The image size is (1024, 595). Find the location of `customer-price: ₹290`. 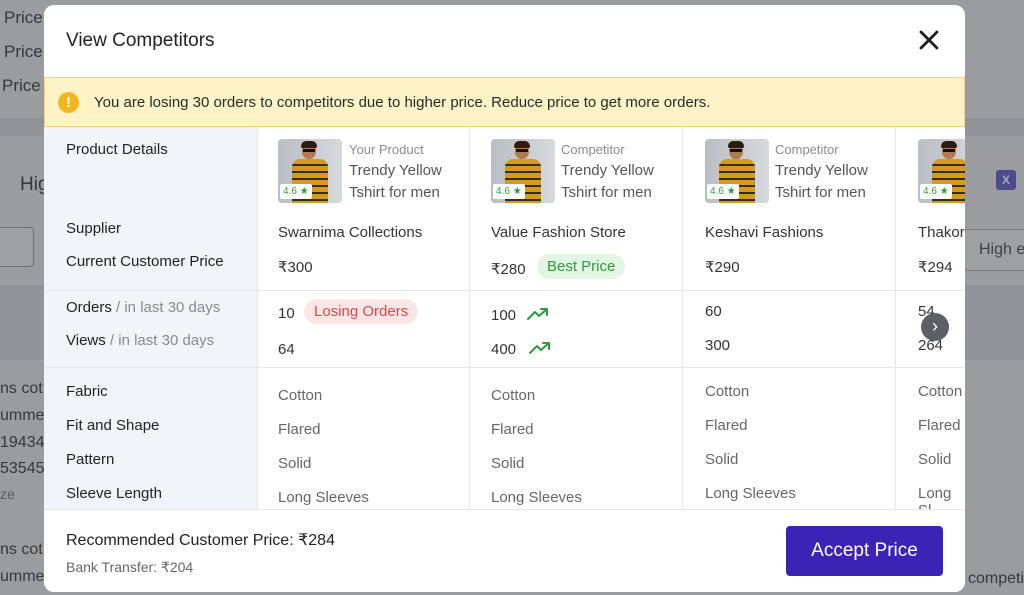

customer-price: ₹290 is located at coordinates (722, 267).